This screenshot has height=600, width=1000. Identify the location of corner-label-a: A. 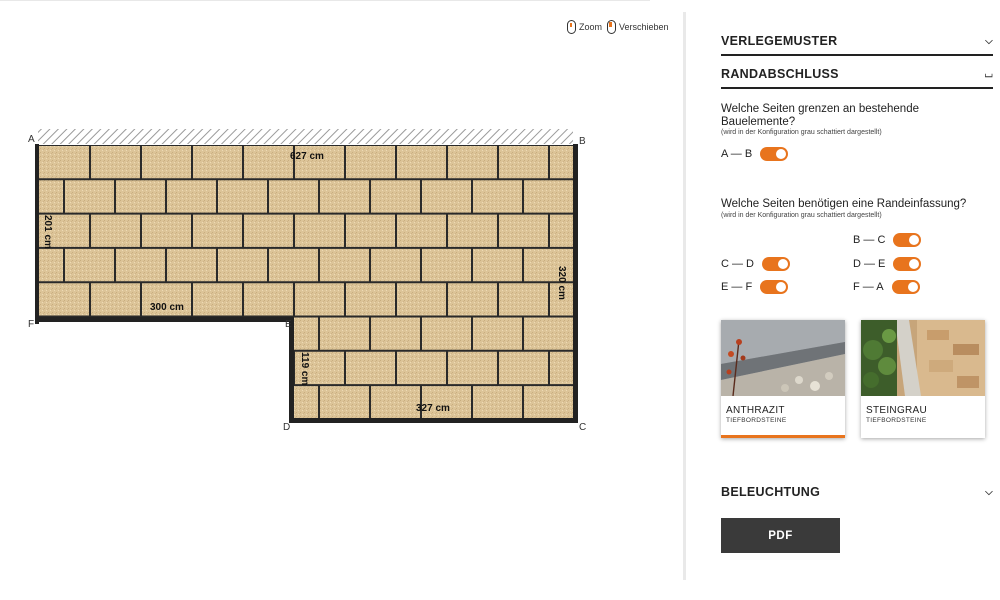
(31, 139).